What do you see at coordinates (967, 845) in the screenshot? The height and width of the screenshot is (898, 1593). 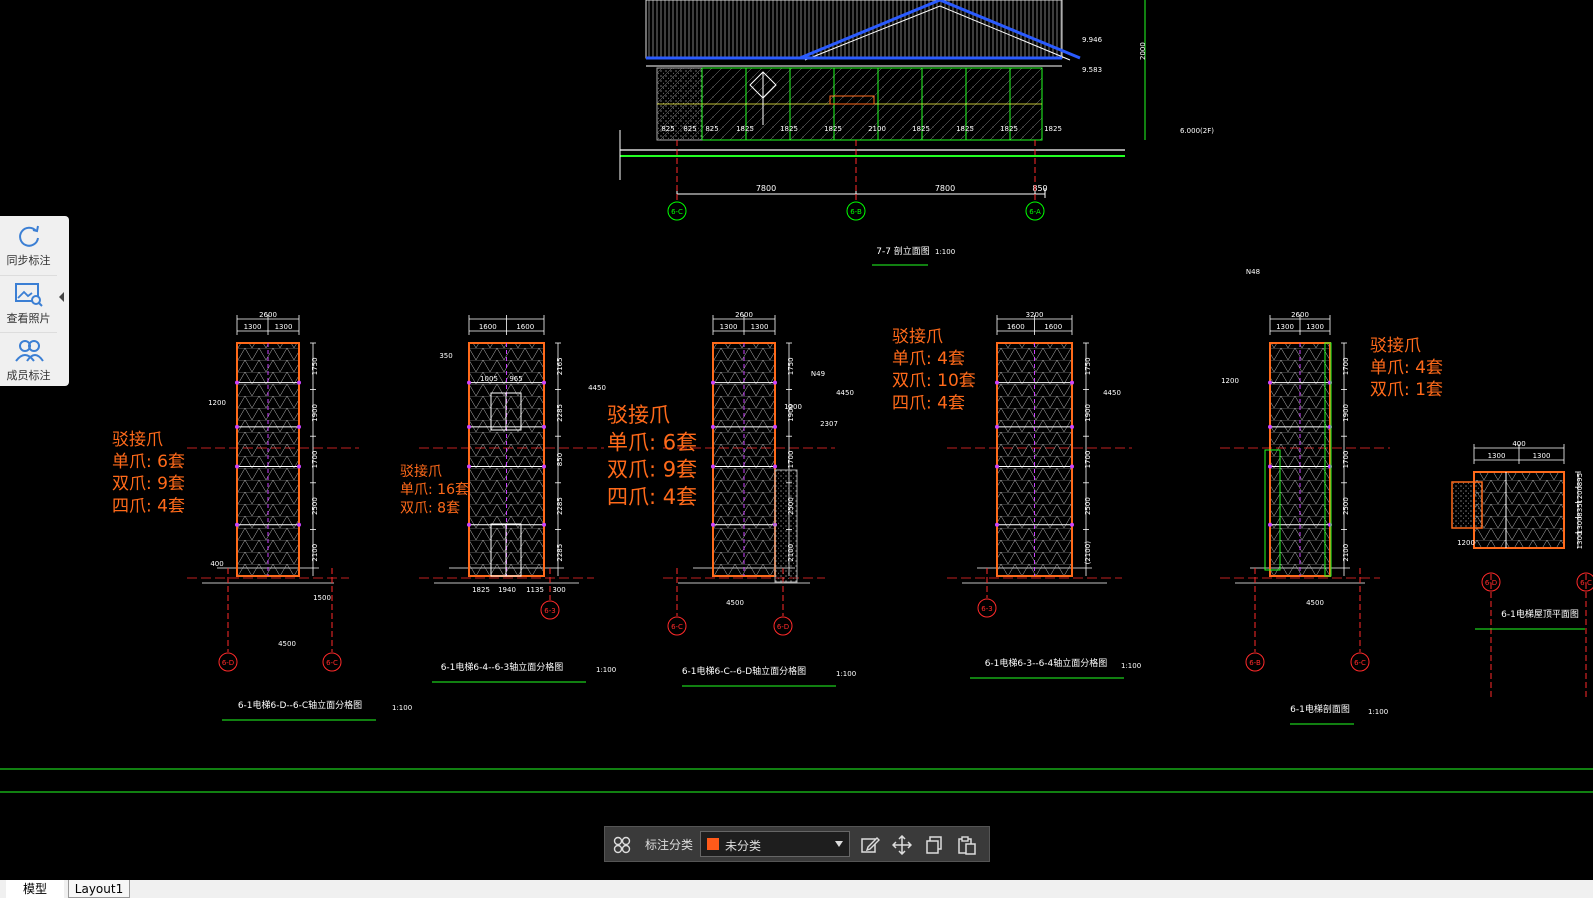 I see `paste-icon` at bounding box center [967, 845].